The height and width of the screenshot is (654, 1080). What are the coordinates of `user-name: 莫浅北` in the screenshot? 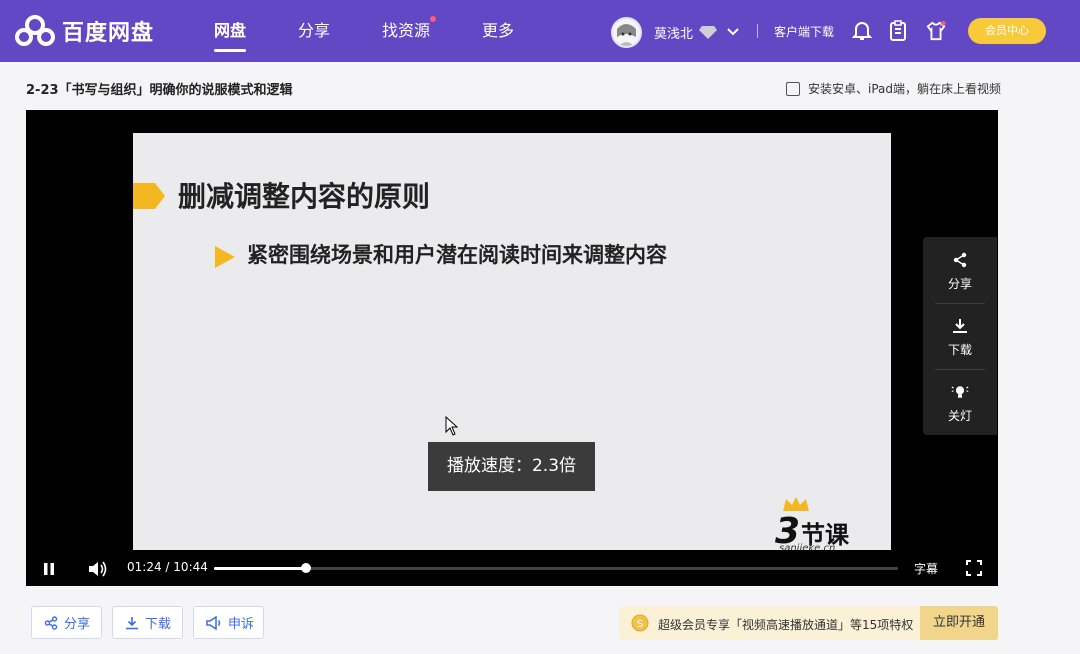 It's located at (674, 34).